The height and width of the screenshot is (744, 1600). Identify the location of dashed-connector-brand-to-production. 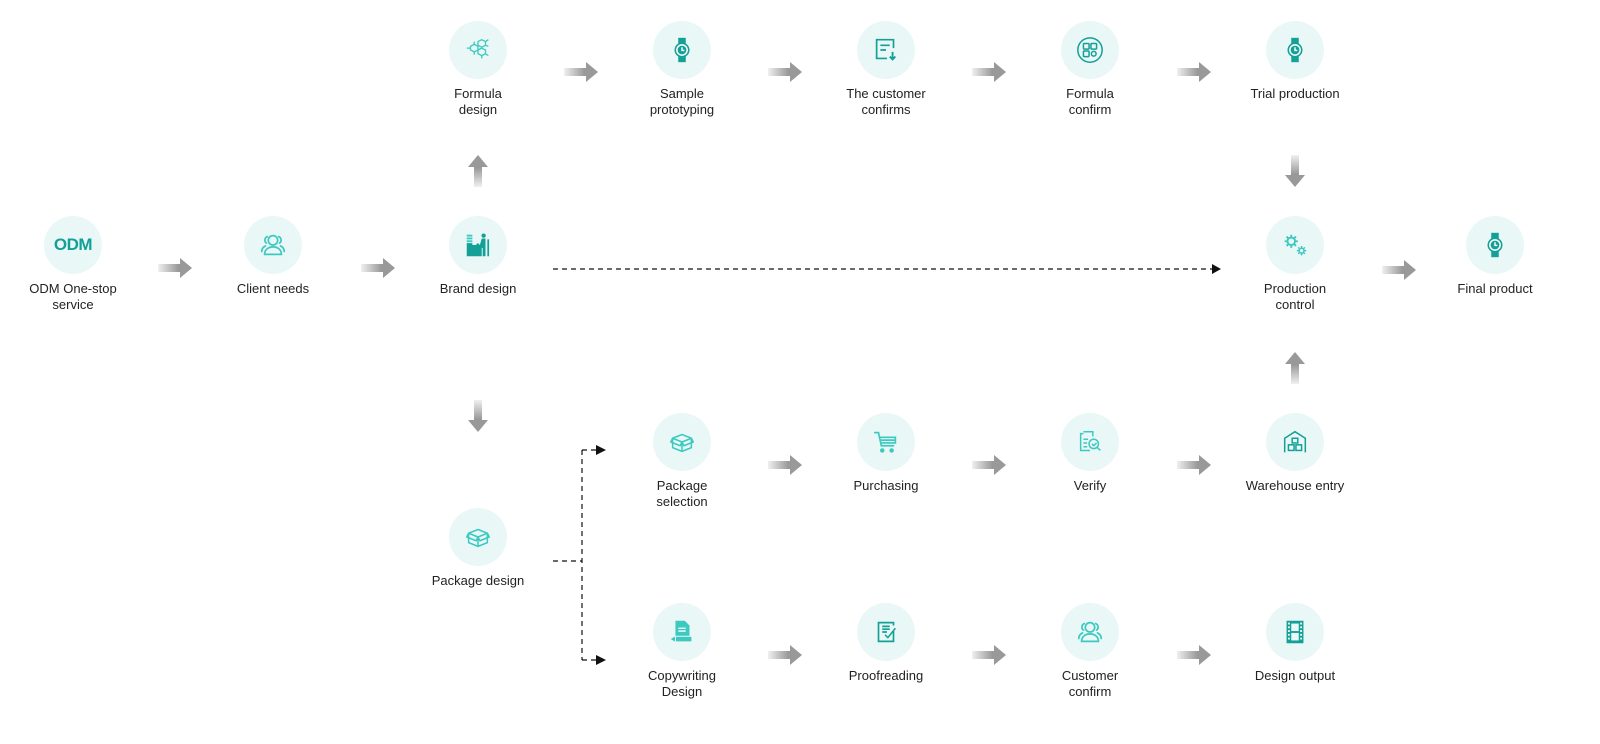
(887, 269).